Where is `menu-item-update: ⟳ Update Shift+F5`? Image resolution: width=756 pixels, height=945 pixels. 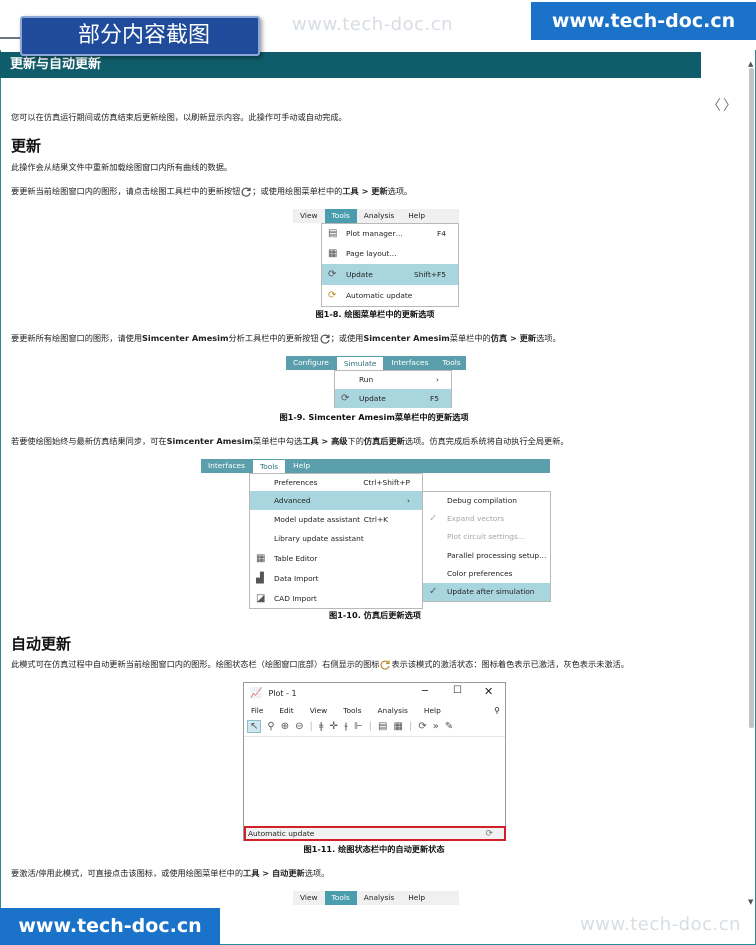
menu-item-update: ⟳ Update Shift+F5 is located at coordinates (390, 274).